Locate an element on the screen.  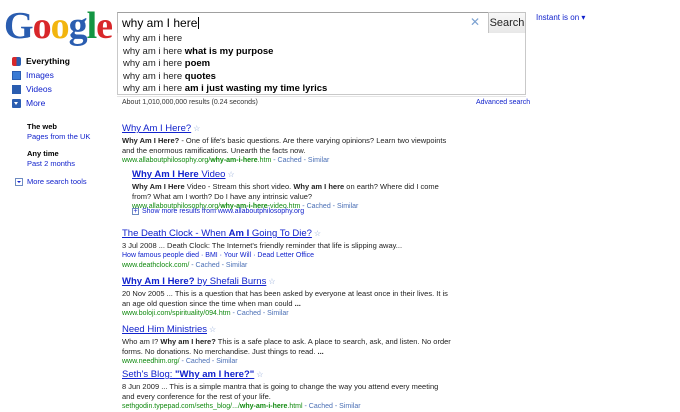
everything-icon is located at coordinates (16, 61).